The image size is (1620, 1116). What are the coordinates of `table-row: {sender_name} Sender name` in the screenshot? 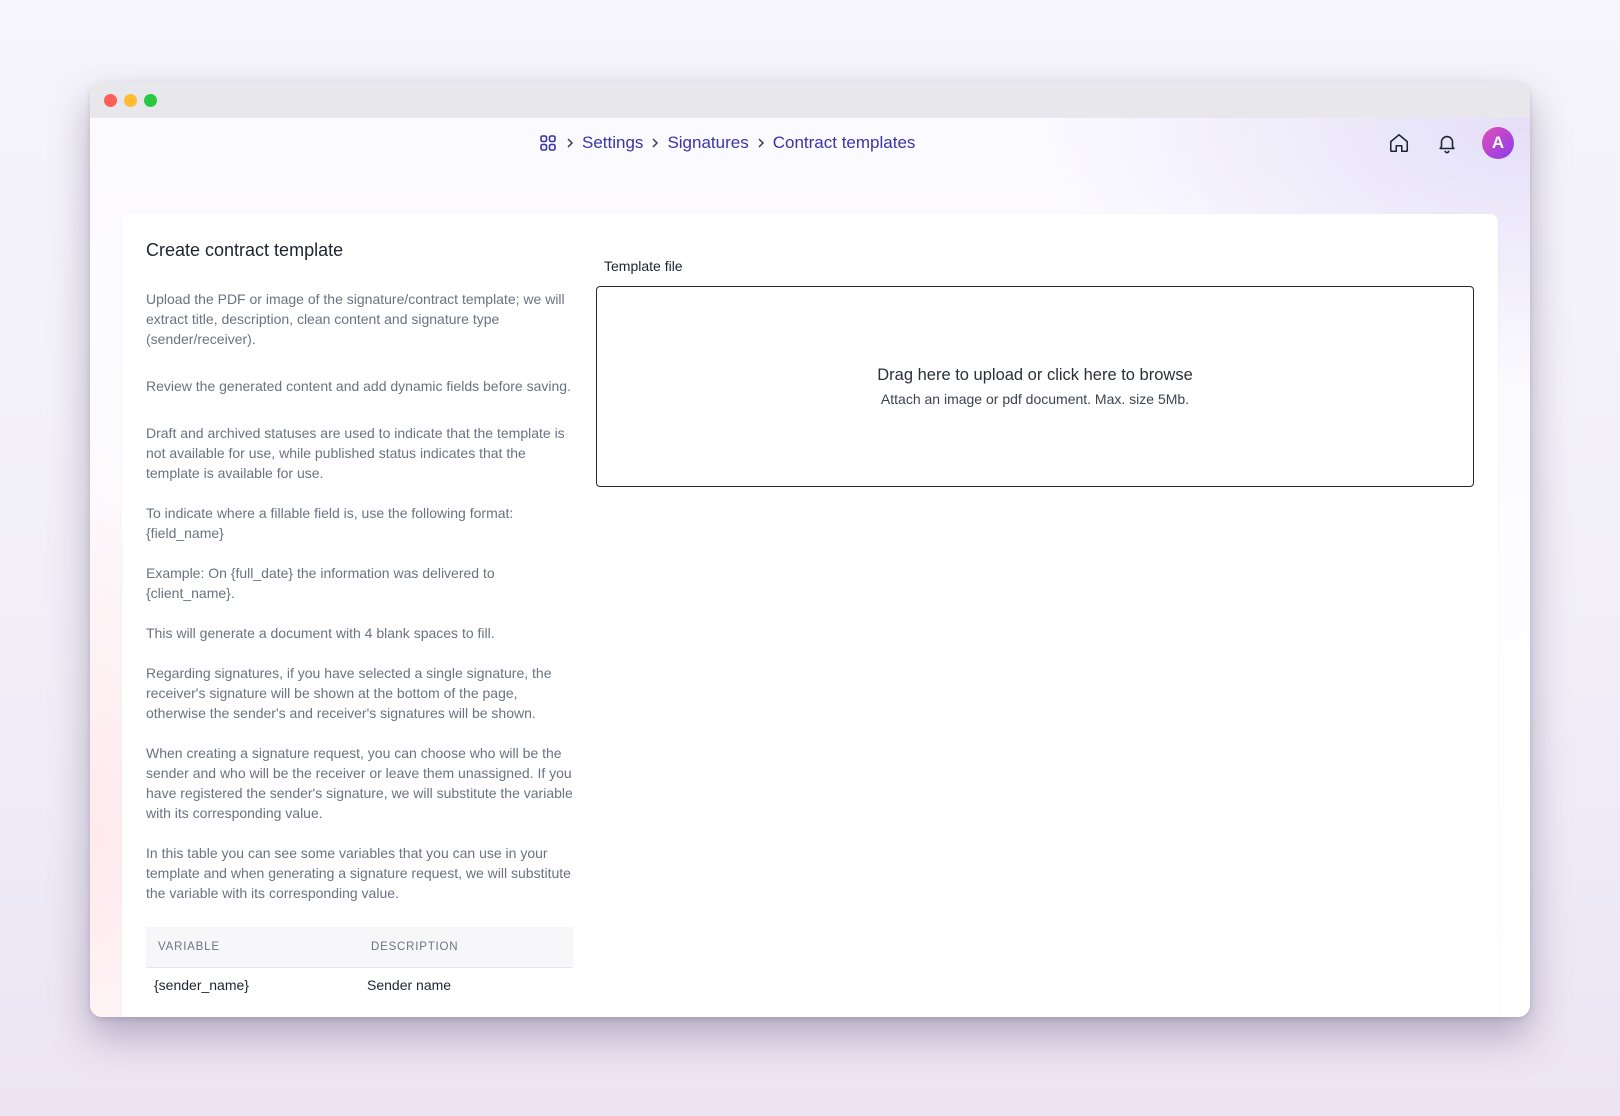 It's located at (359, 985).